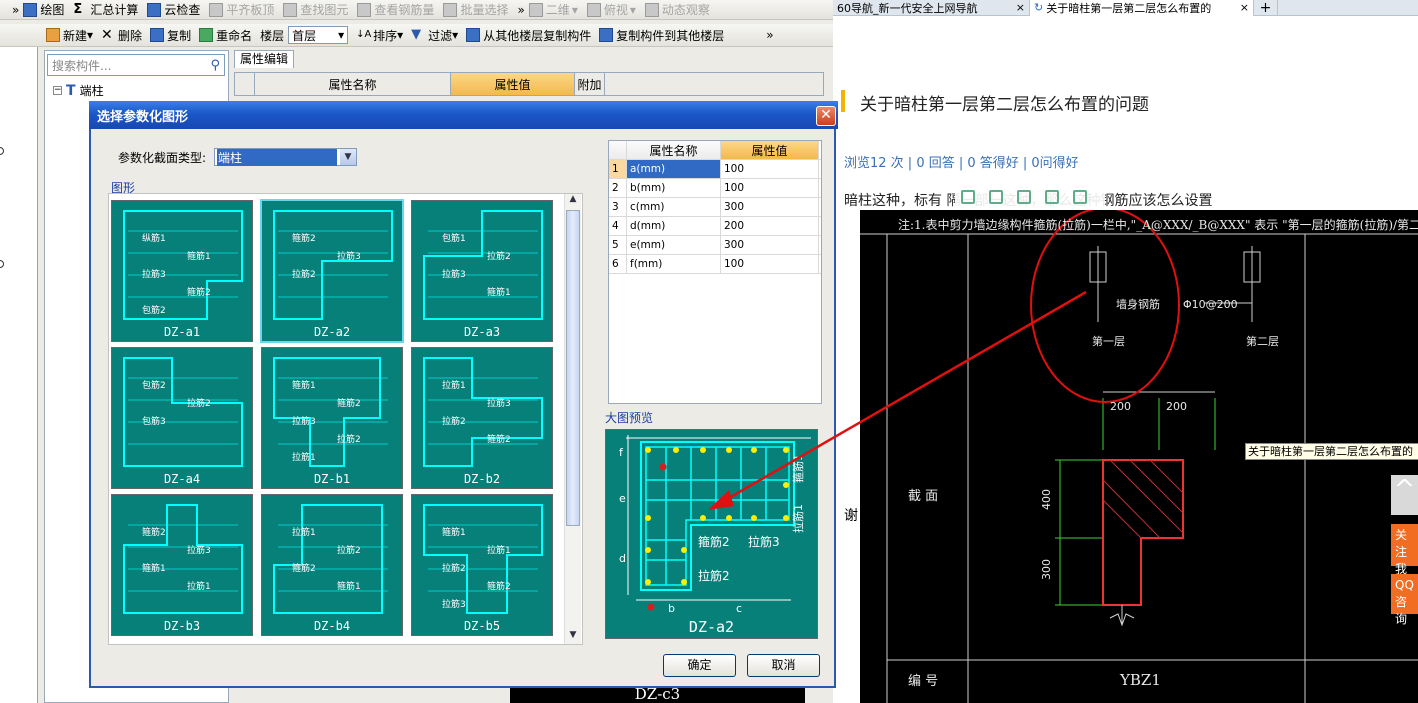  What do you see at coordinates (553, 9) in the screenshot?
I see `view-2d-button: 二维 ▾` at bounding box center [553, 9].